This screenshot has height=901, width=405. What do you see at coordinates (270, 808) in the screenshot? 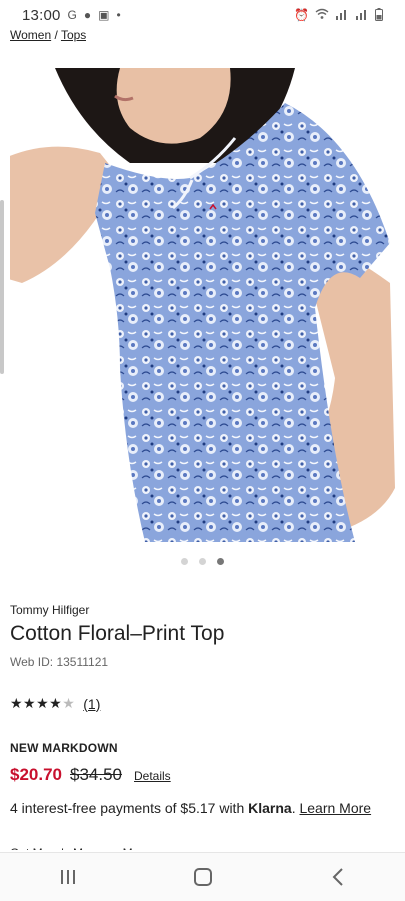
I see `klarna-logo: Klarna` at bounding box center [270, 808].